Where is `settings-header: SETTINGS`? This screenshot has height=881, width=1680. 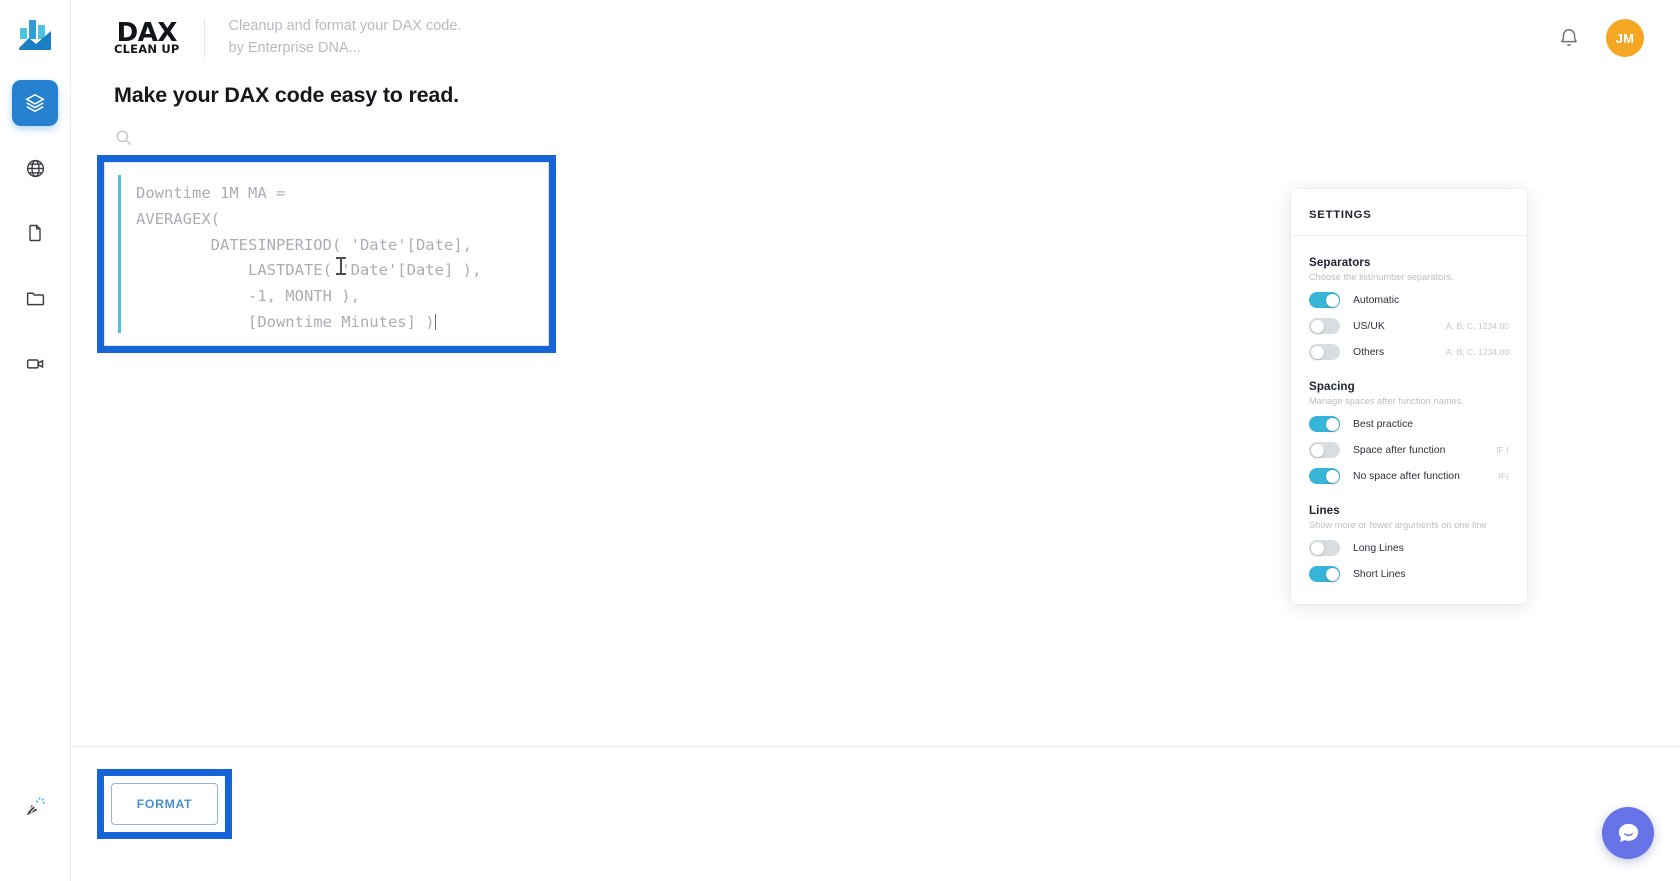
settings-header: SETTINGS is located at coordinates (1409, 212).